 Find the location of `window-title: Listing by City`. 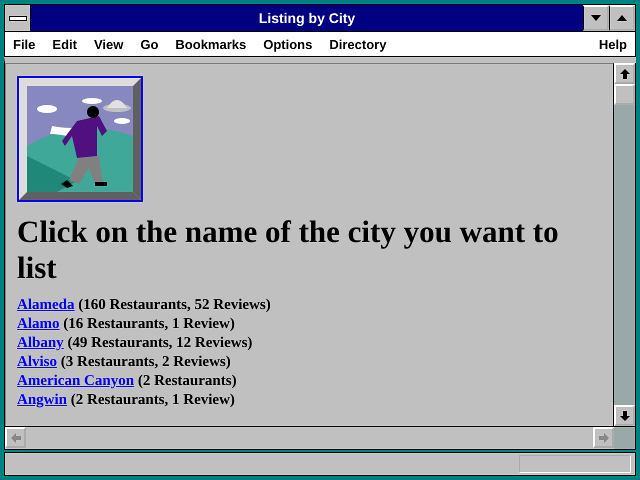

window-title: Listing by City is located at coordinates (307, 18).